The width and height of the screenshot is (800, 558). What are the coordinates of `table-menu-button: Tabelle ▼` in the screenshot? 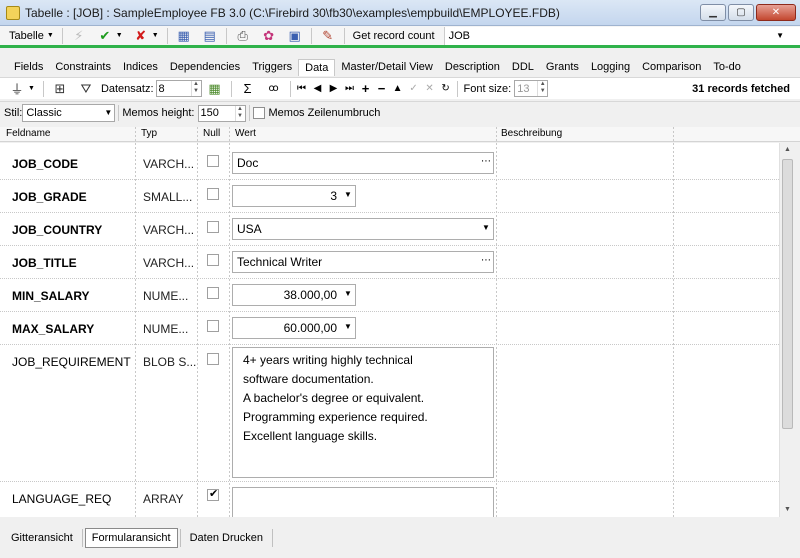 It's located at (31, 36).